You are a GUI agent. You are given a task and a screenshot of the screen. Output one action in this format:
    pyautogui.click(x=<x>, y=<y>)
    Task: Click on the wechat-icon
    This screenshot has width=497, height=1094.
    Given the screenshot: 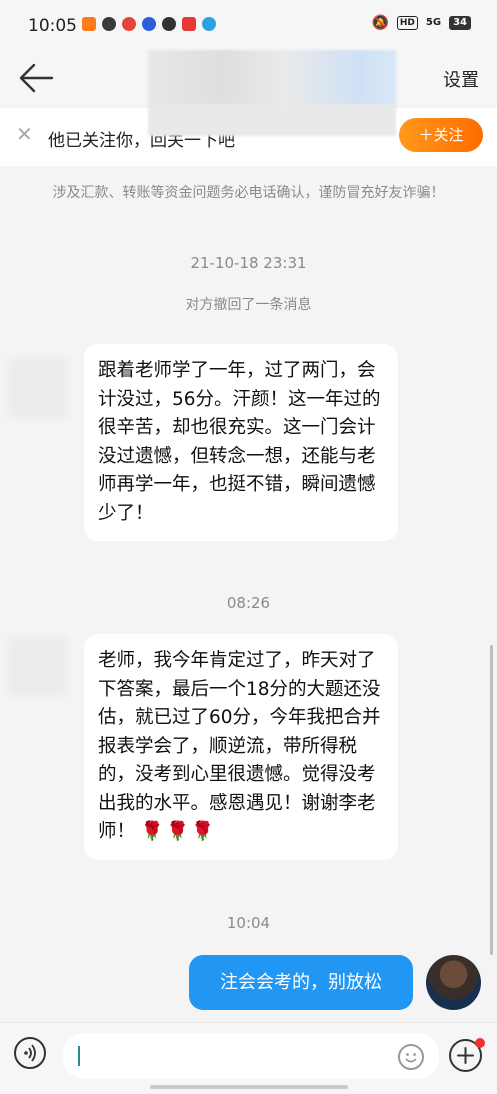 What is the action you would take?
    pyautogui.click(x=109, y=24)
    